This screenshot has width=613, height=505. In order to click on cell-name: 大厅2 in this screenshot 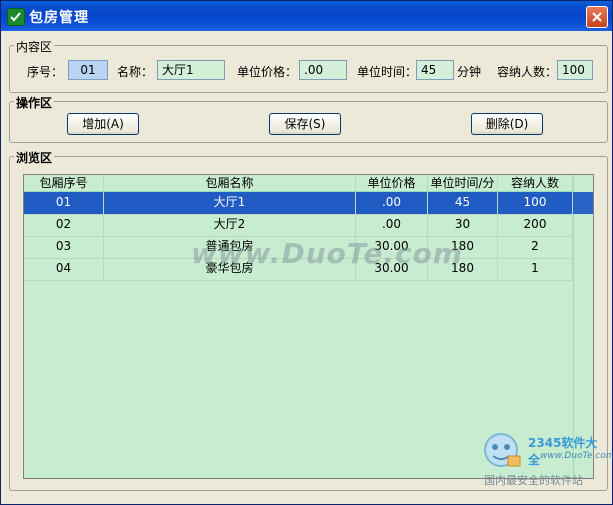, I will do `click(230, 225)`.